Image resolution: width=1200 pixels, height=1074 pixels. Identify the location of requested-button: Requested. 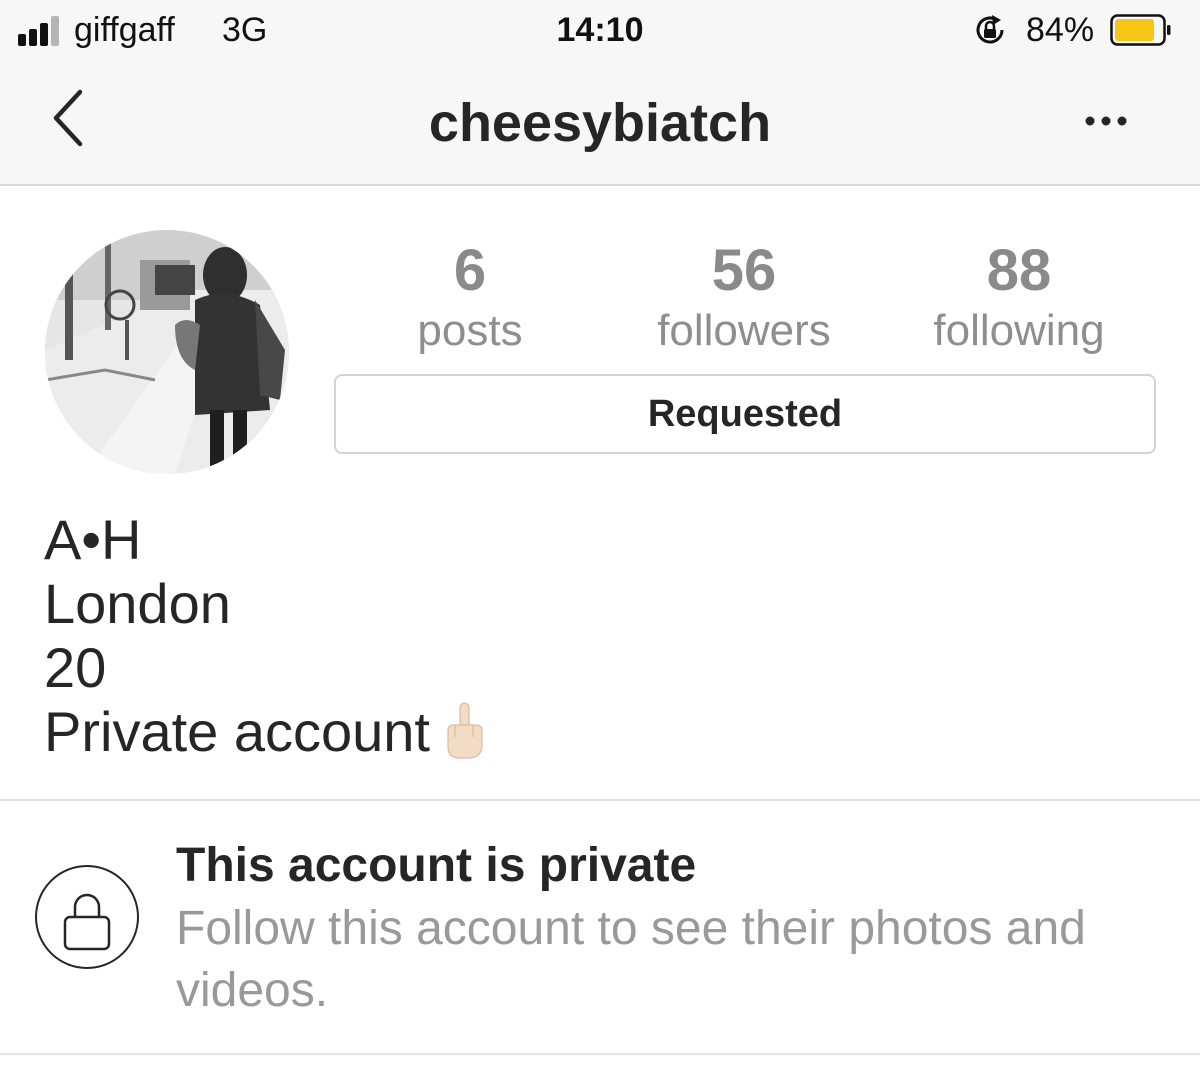
(745, 414).